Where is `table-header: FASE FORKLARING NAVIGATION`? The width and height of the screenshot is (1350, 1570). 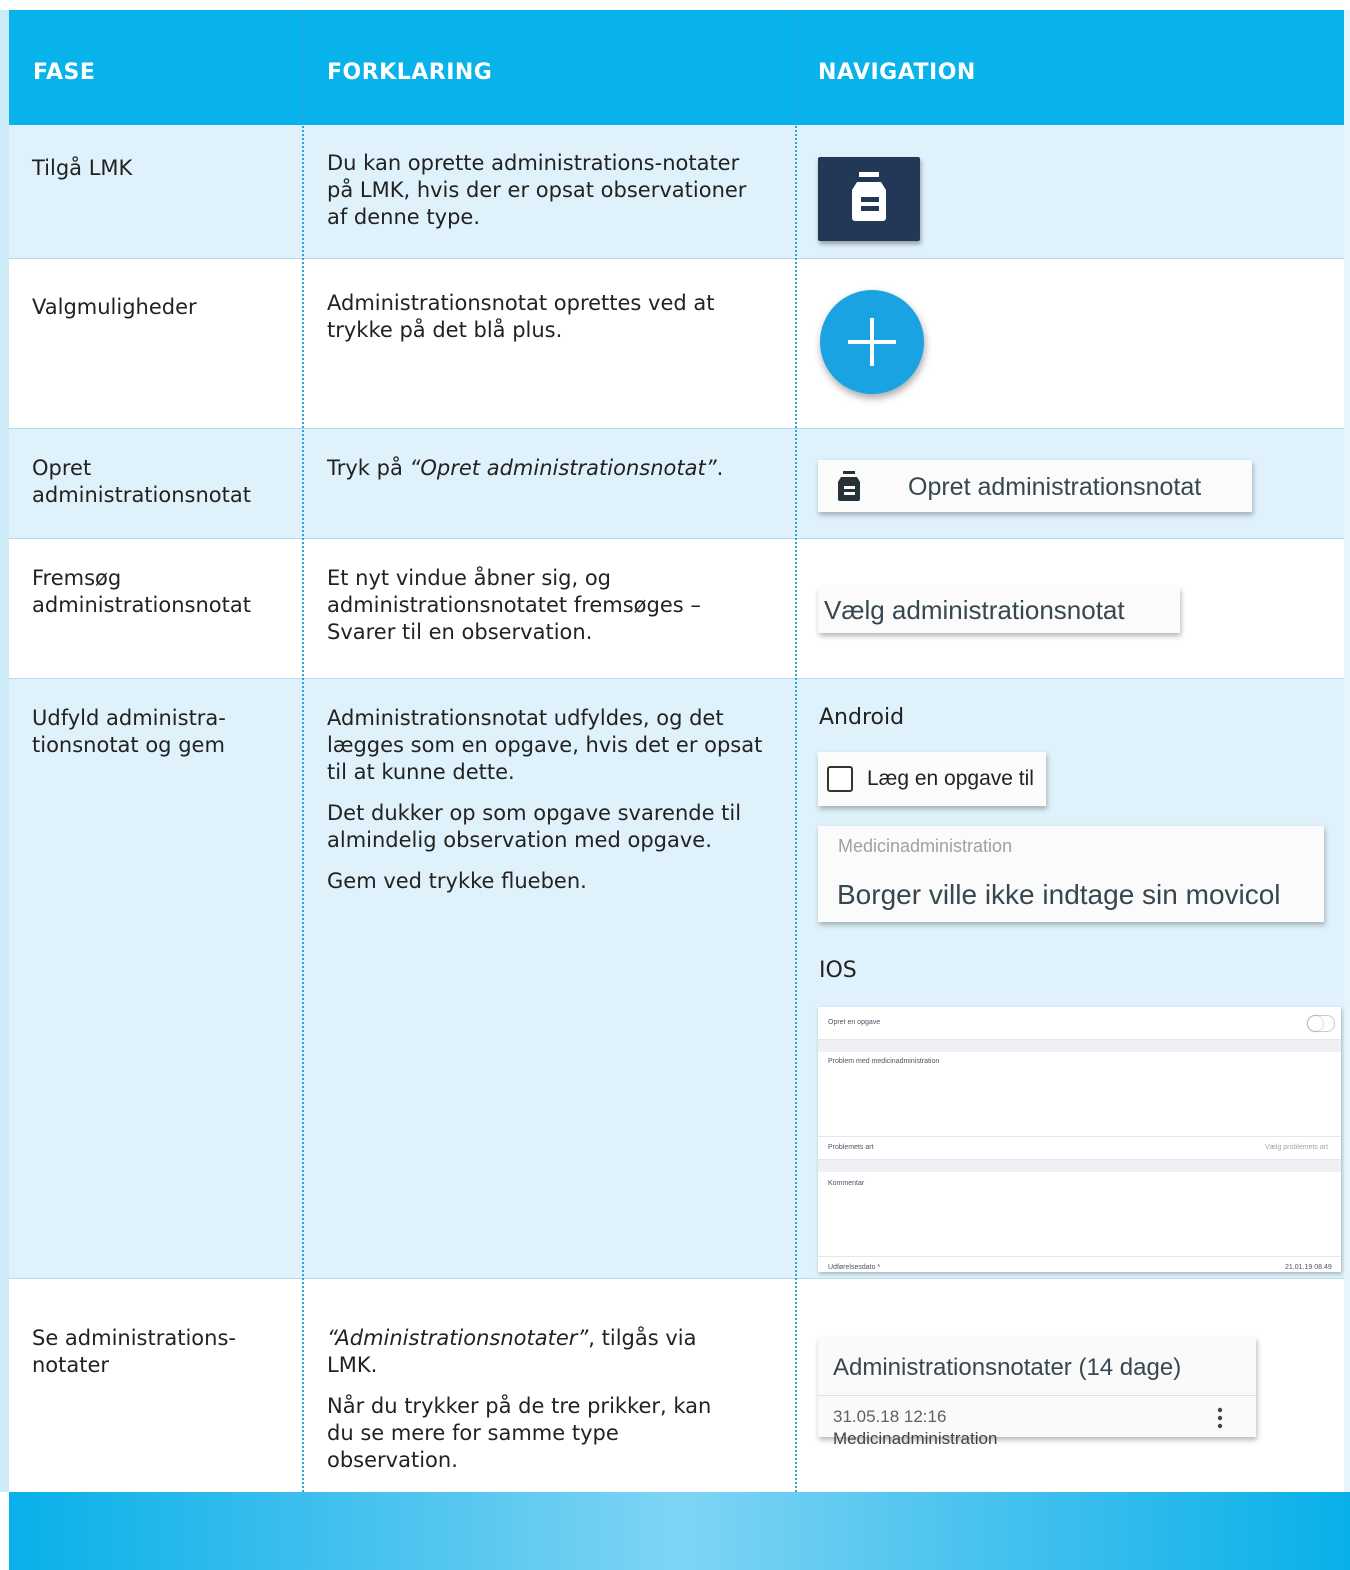 table-header: FASE FORKLARING NAVIGATION is located at coordinates (676, 67).